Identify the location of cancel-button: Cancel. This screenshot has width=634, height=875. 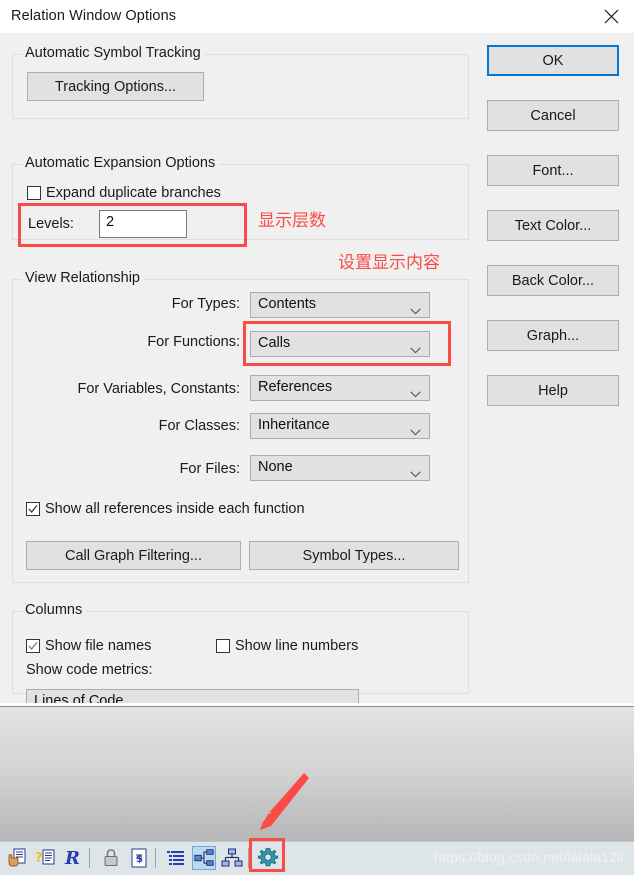
(553, 115).